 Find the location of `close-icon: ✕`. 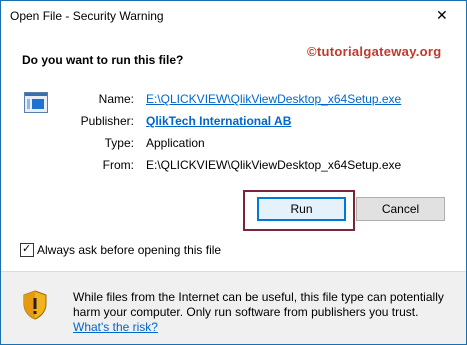

close-icon: ✕ is located at coordinates (442, 15).